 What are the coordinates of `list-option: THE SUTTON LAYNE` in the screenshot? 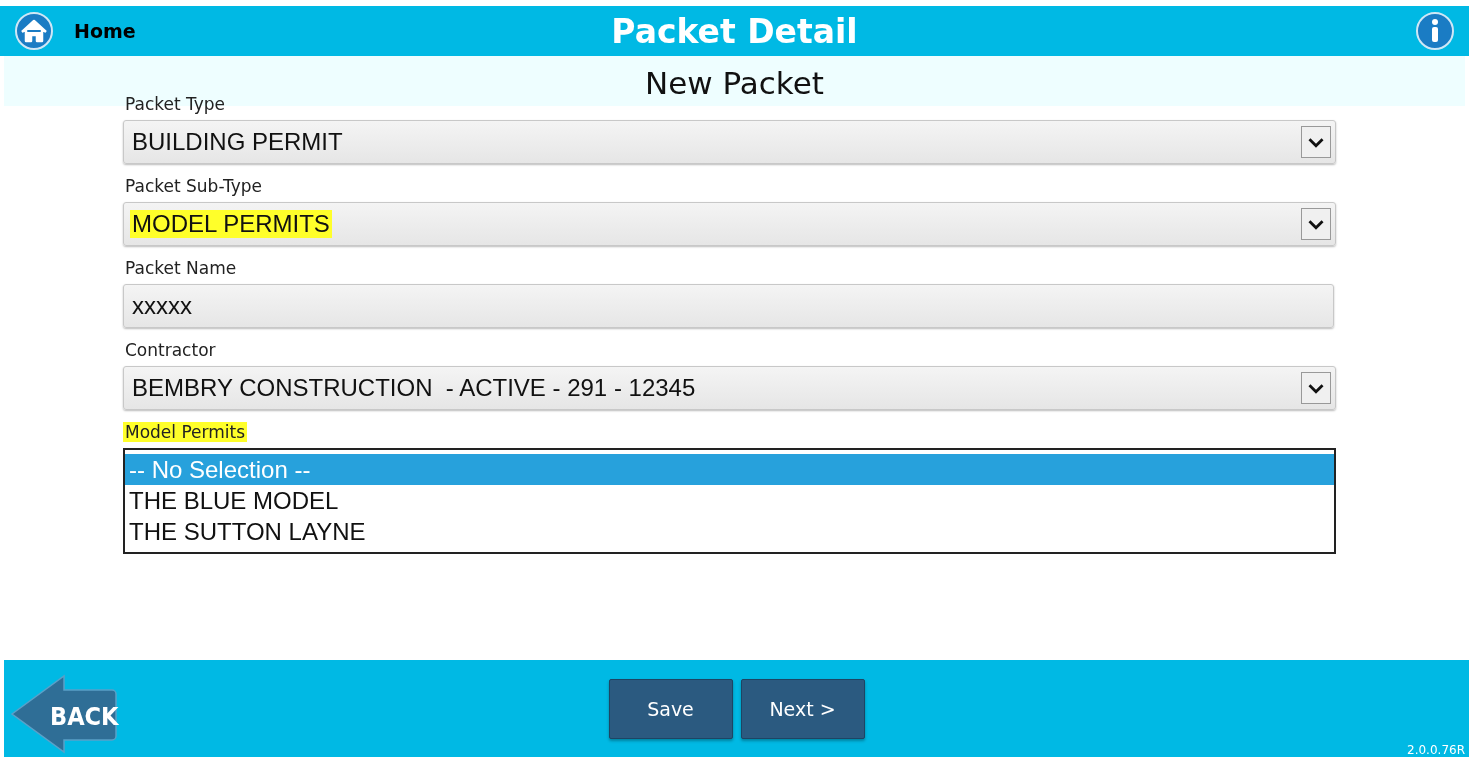 It's located at (729, 531).